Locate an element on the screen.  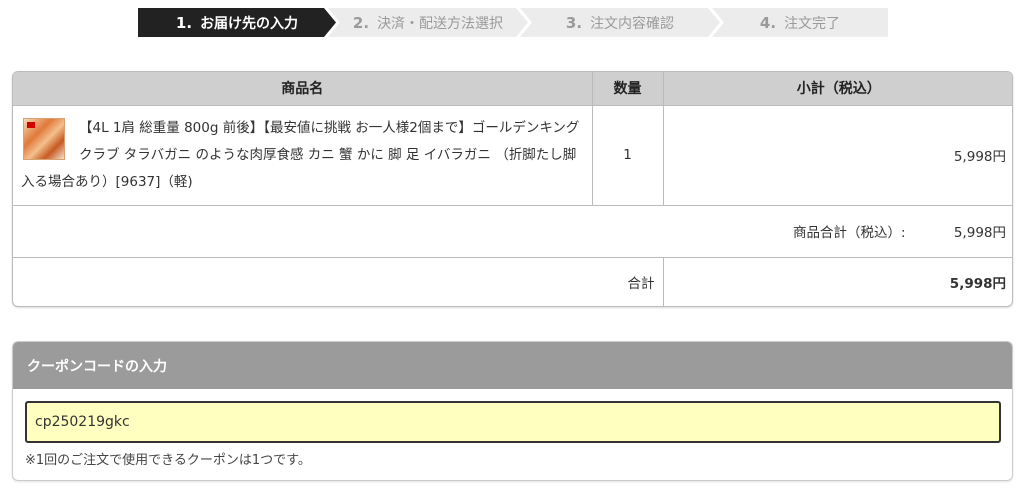
step-payment-shipping: 2. 決済・配送方法選択 is located at coordinates (428, 22).